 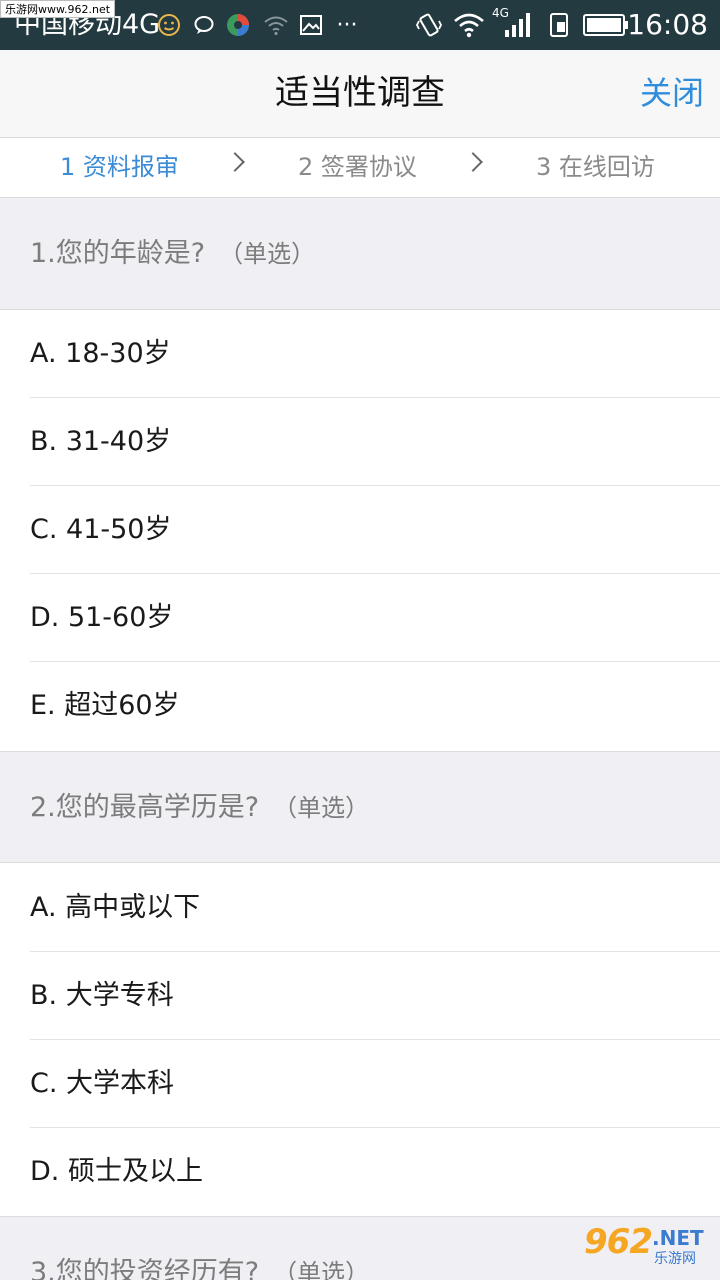 What do you see at coordinates (238, 25) in the screenshot?
I see `app-icon` at bounding box center [238, 25].